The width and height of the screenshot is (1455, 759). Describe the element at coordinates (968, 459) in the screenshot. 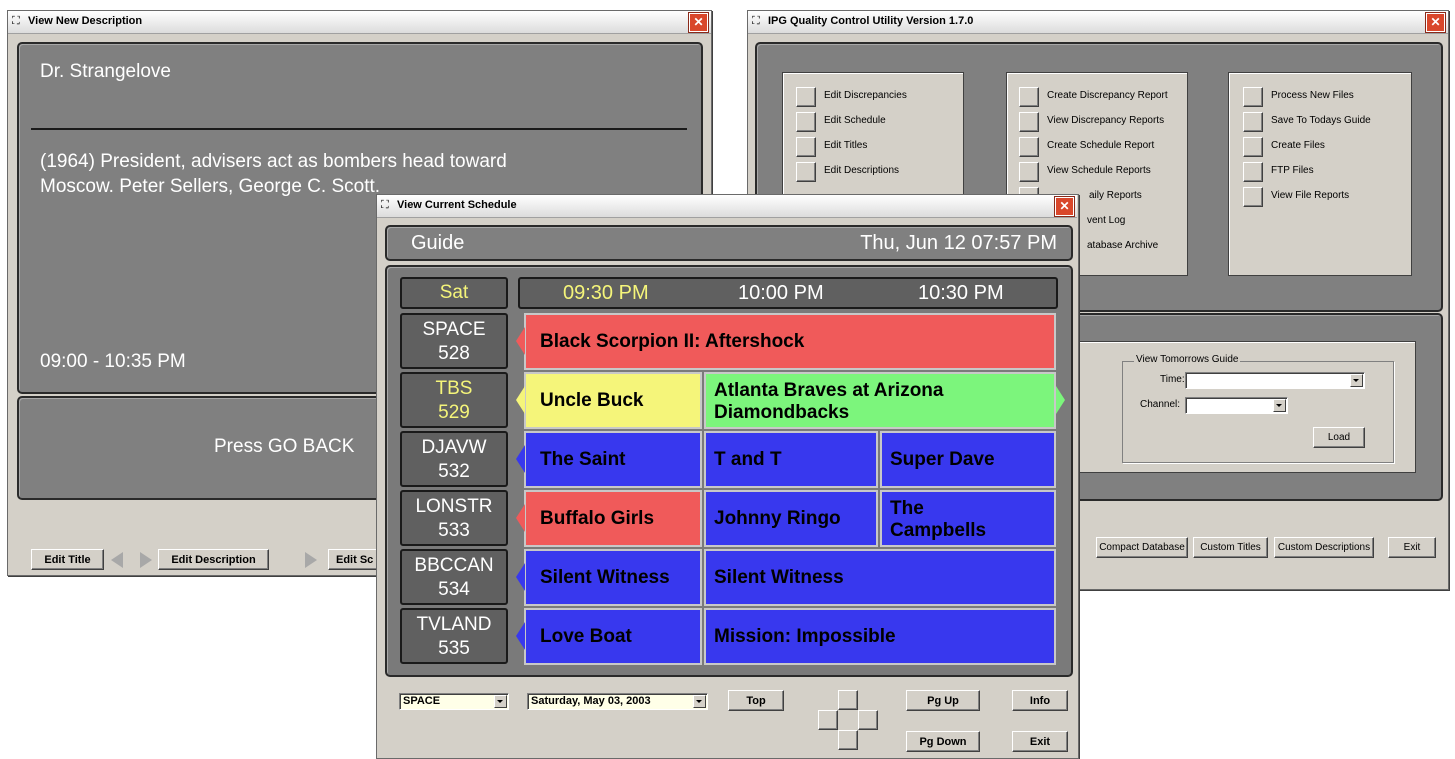

I see `program-cell: Super Dave` at that location.